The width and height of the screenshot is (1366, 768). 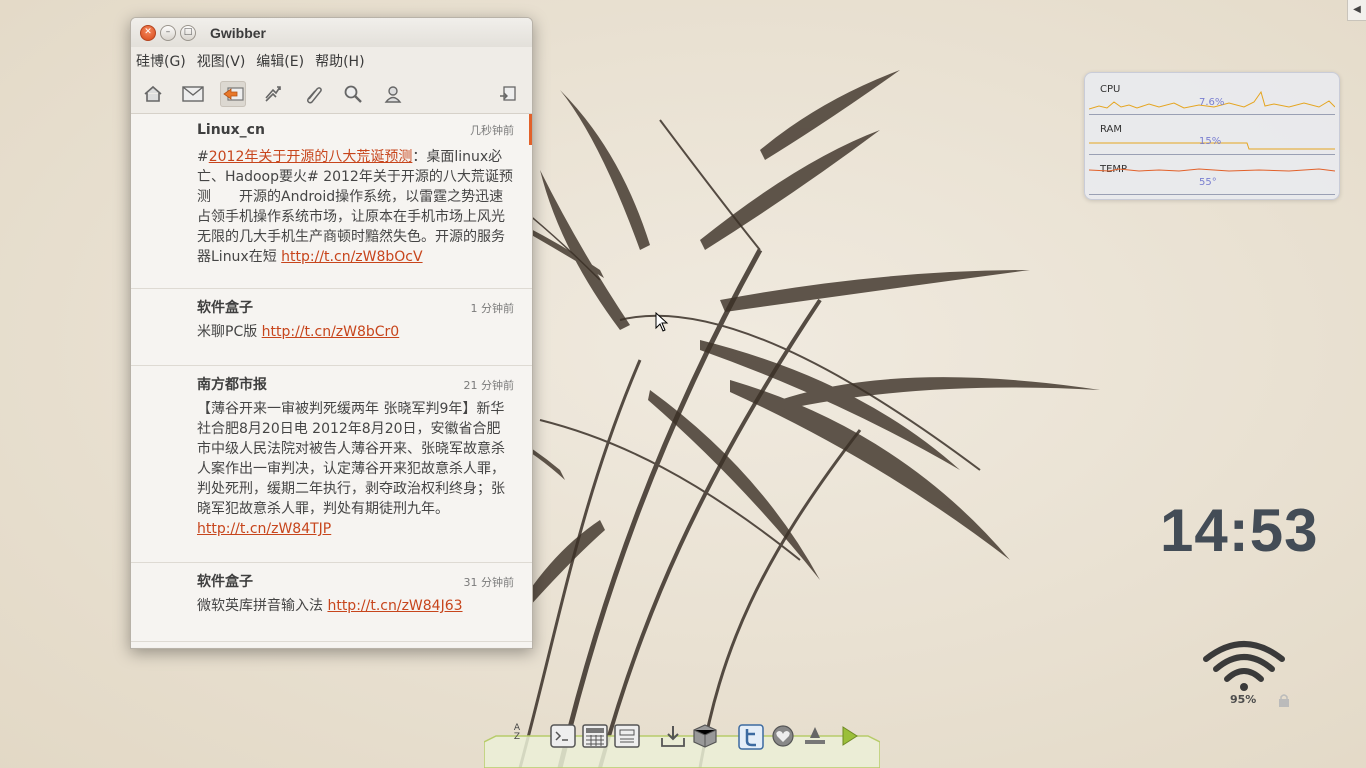 I want to click on post-author: Linux_cn, so click(x=231, y=130).